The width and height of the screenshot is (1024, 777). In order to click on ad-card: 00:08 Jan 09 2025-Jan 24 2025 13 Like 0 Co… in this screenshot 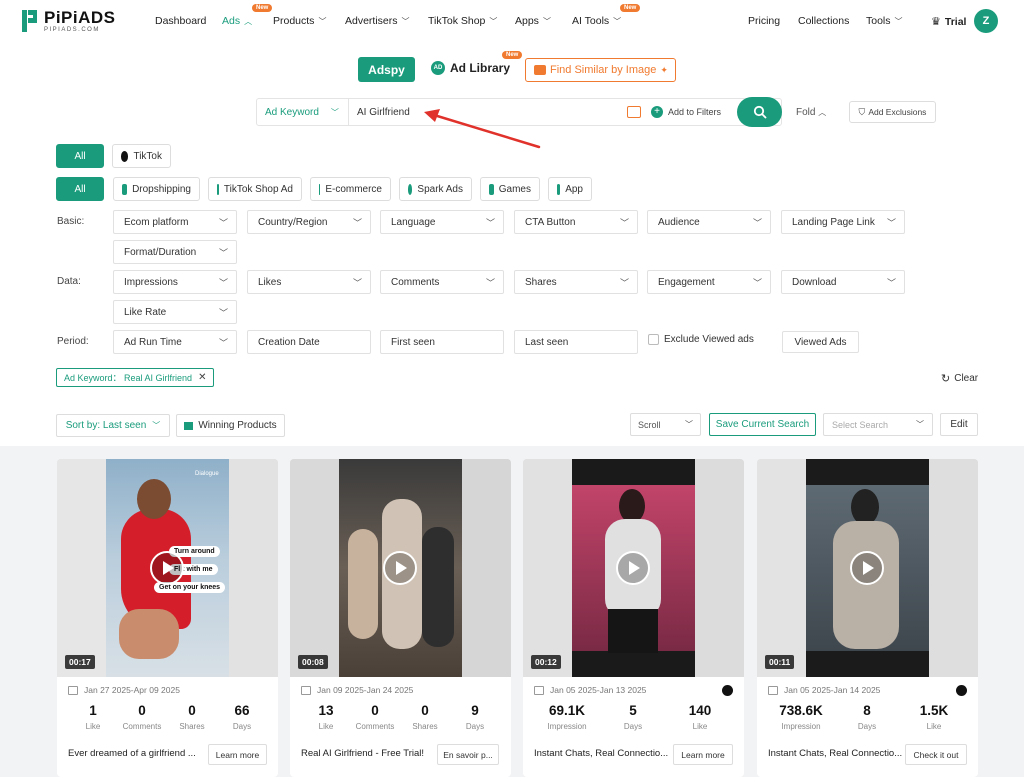, I will do `click(400, 618)`.